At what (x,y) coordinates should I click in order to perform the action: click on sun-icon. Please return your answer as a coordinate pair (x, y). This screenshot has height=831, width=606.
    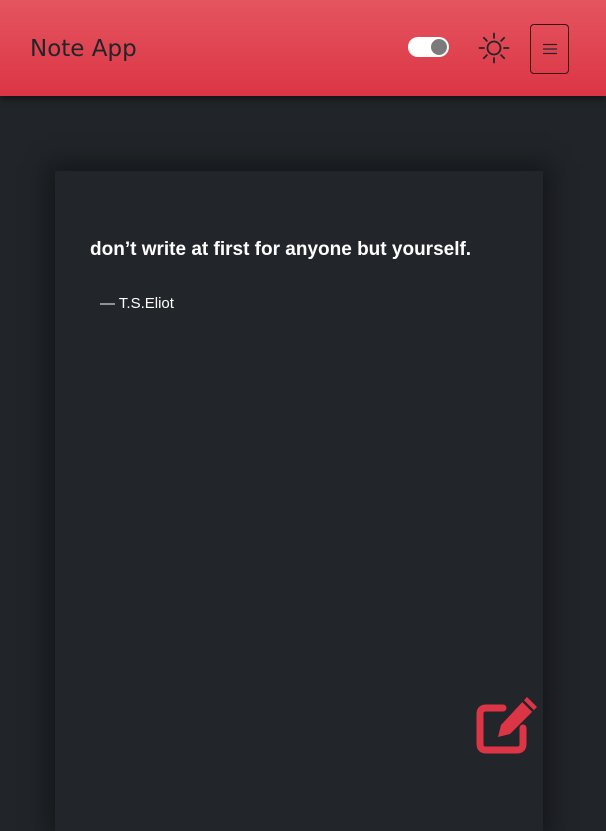
    Looking at the image, I should click on (494, 48).